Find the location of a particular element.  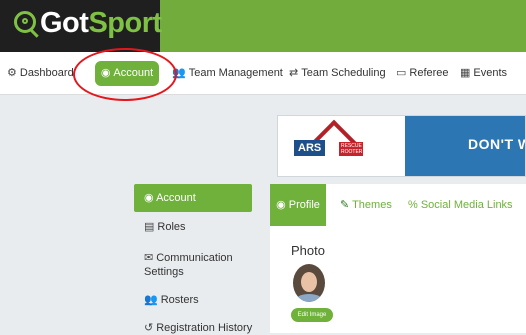

ad-brand: ARS is located at coordinates (310, 148).